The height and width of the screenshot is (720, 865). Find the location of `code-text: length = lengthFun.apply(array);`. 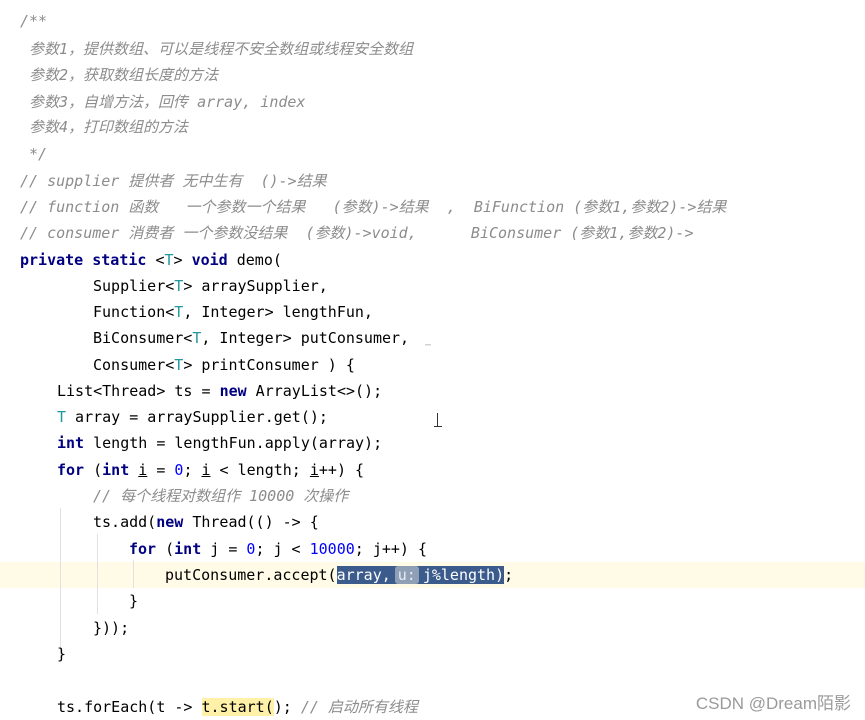

code-text: length = lengthFun.apply(array); is located at coordinates (233, 443).